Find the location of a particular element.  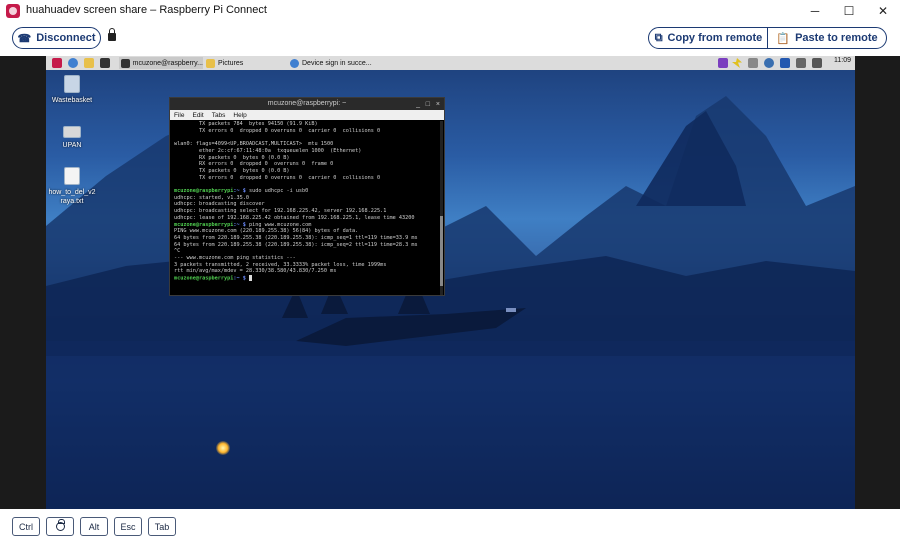

terminal-line-text: ^C is located at coordinates (177, 251).